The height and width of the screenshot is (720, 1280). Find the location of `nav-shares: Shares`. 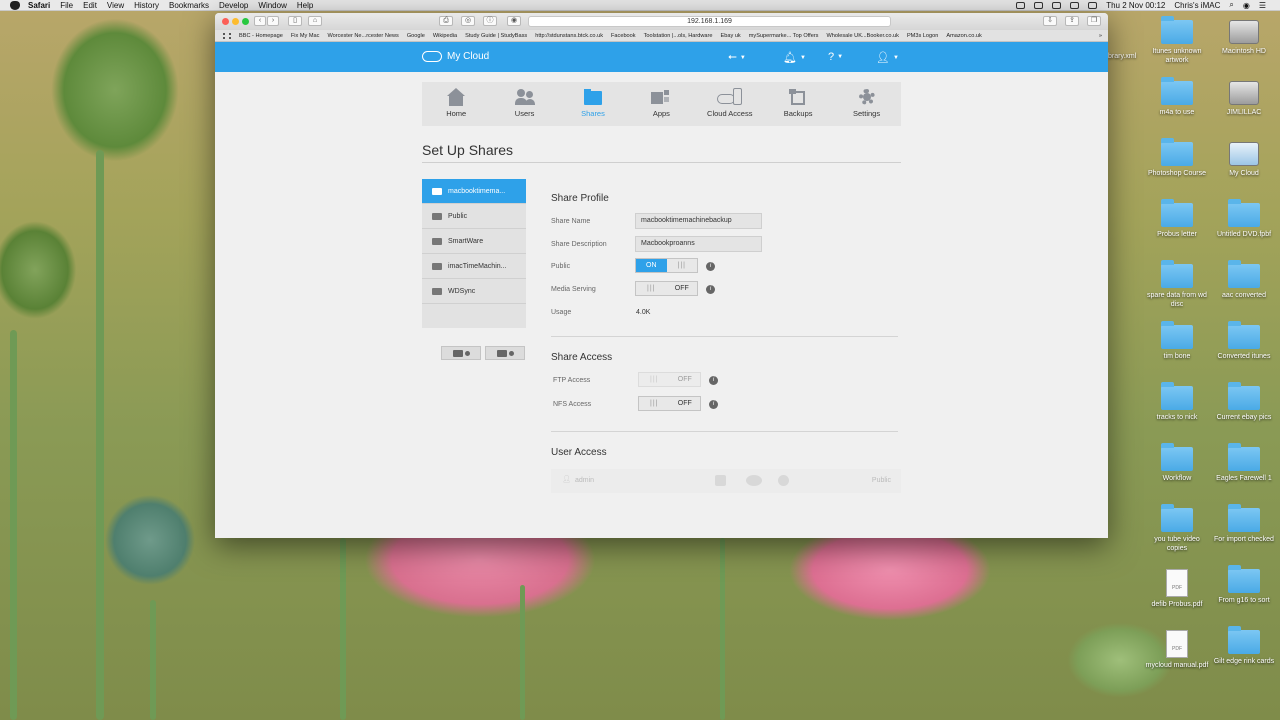

nav-shares: Shares is located at coordinates (593, 104).